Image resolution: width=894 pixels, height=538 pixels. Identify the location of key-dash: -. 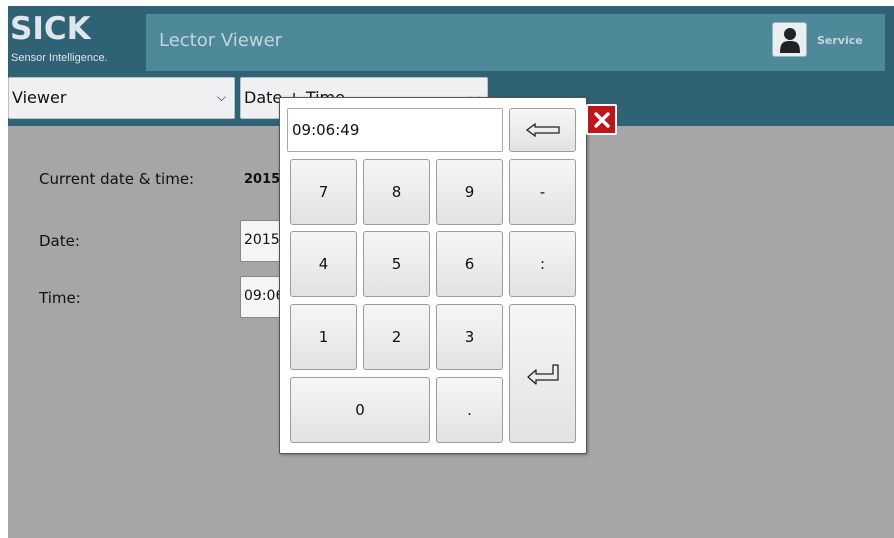
(542, 192).